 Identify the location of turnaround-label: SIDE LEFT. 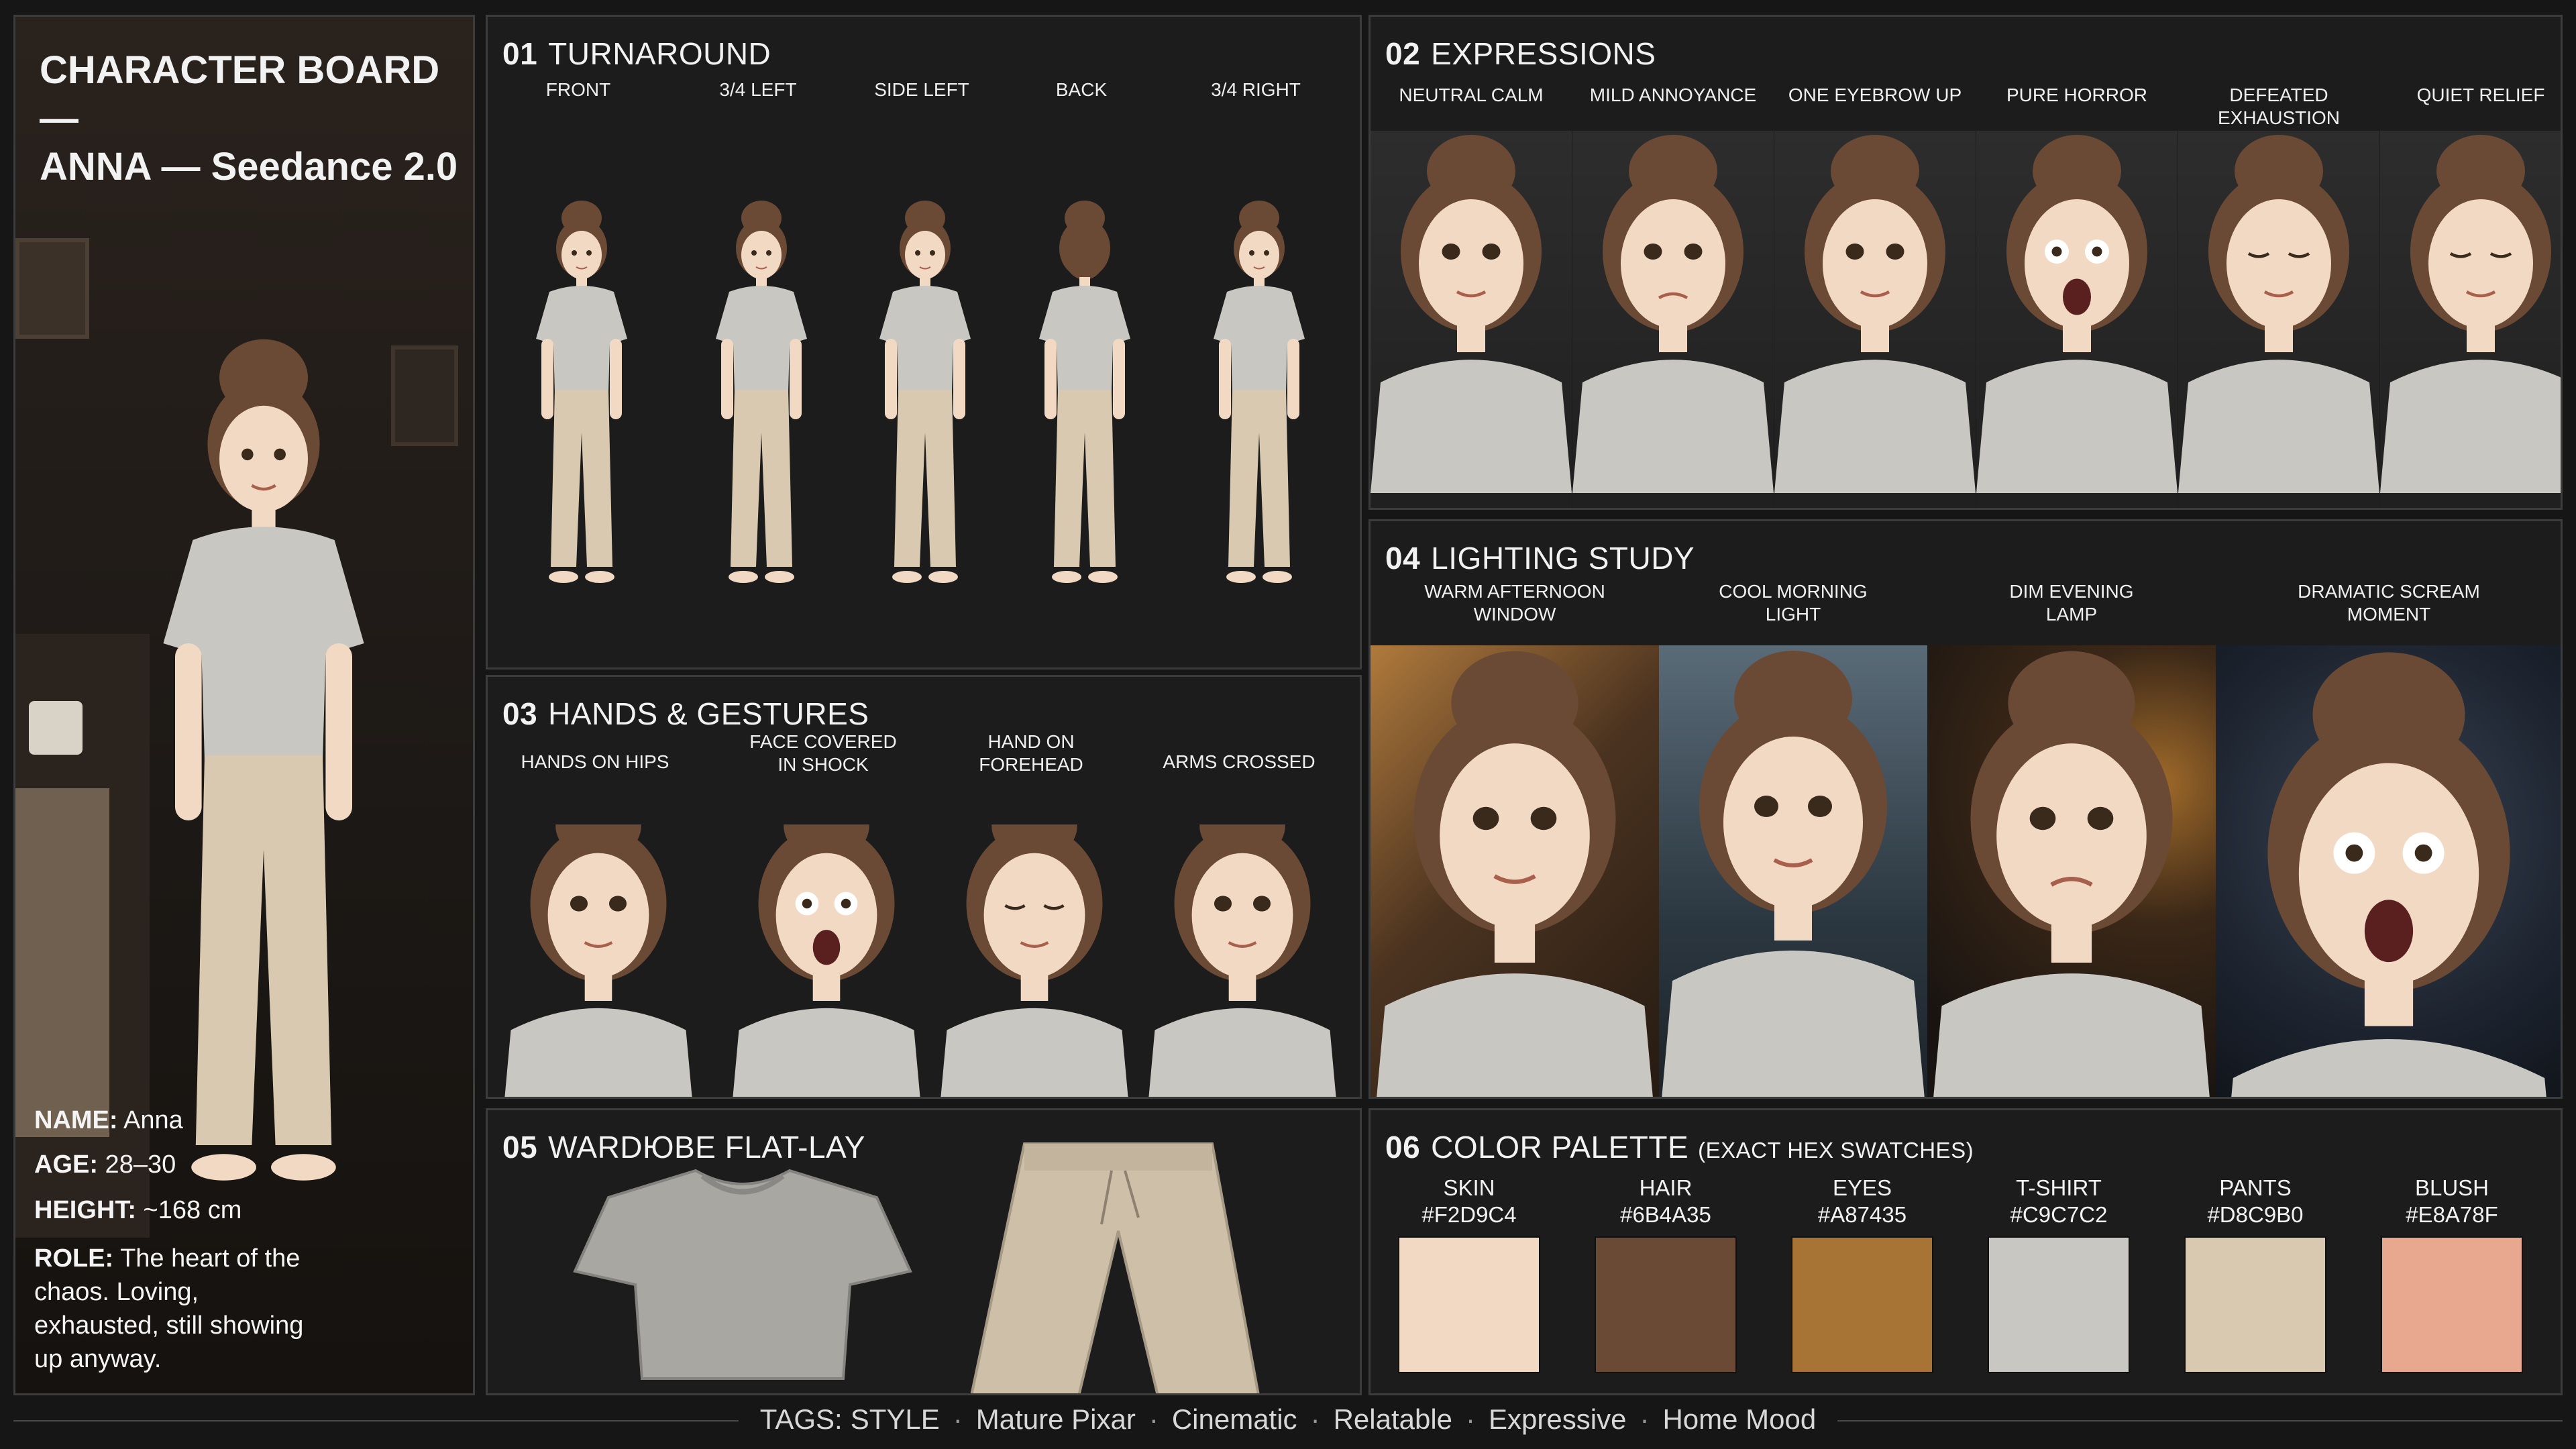
(921, 89).